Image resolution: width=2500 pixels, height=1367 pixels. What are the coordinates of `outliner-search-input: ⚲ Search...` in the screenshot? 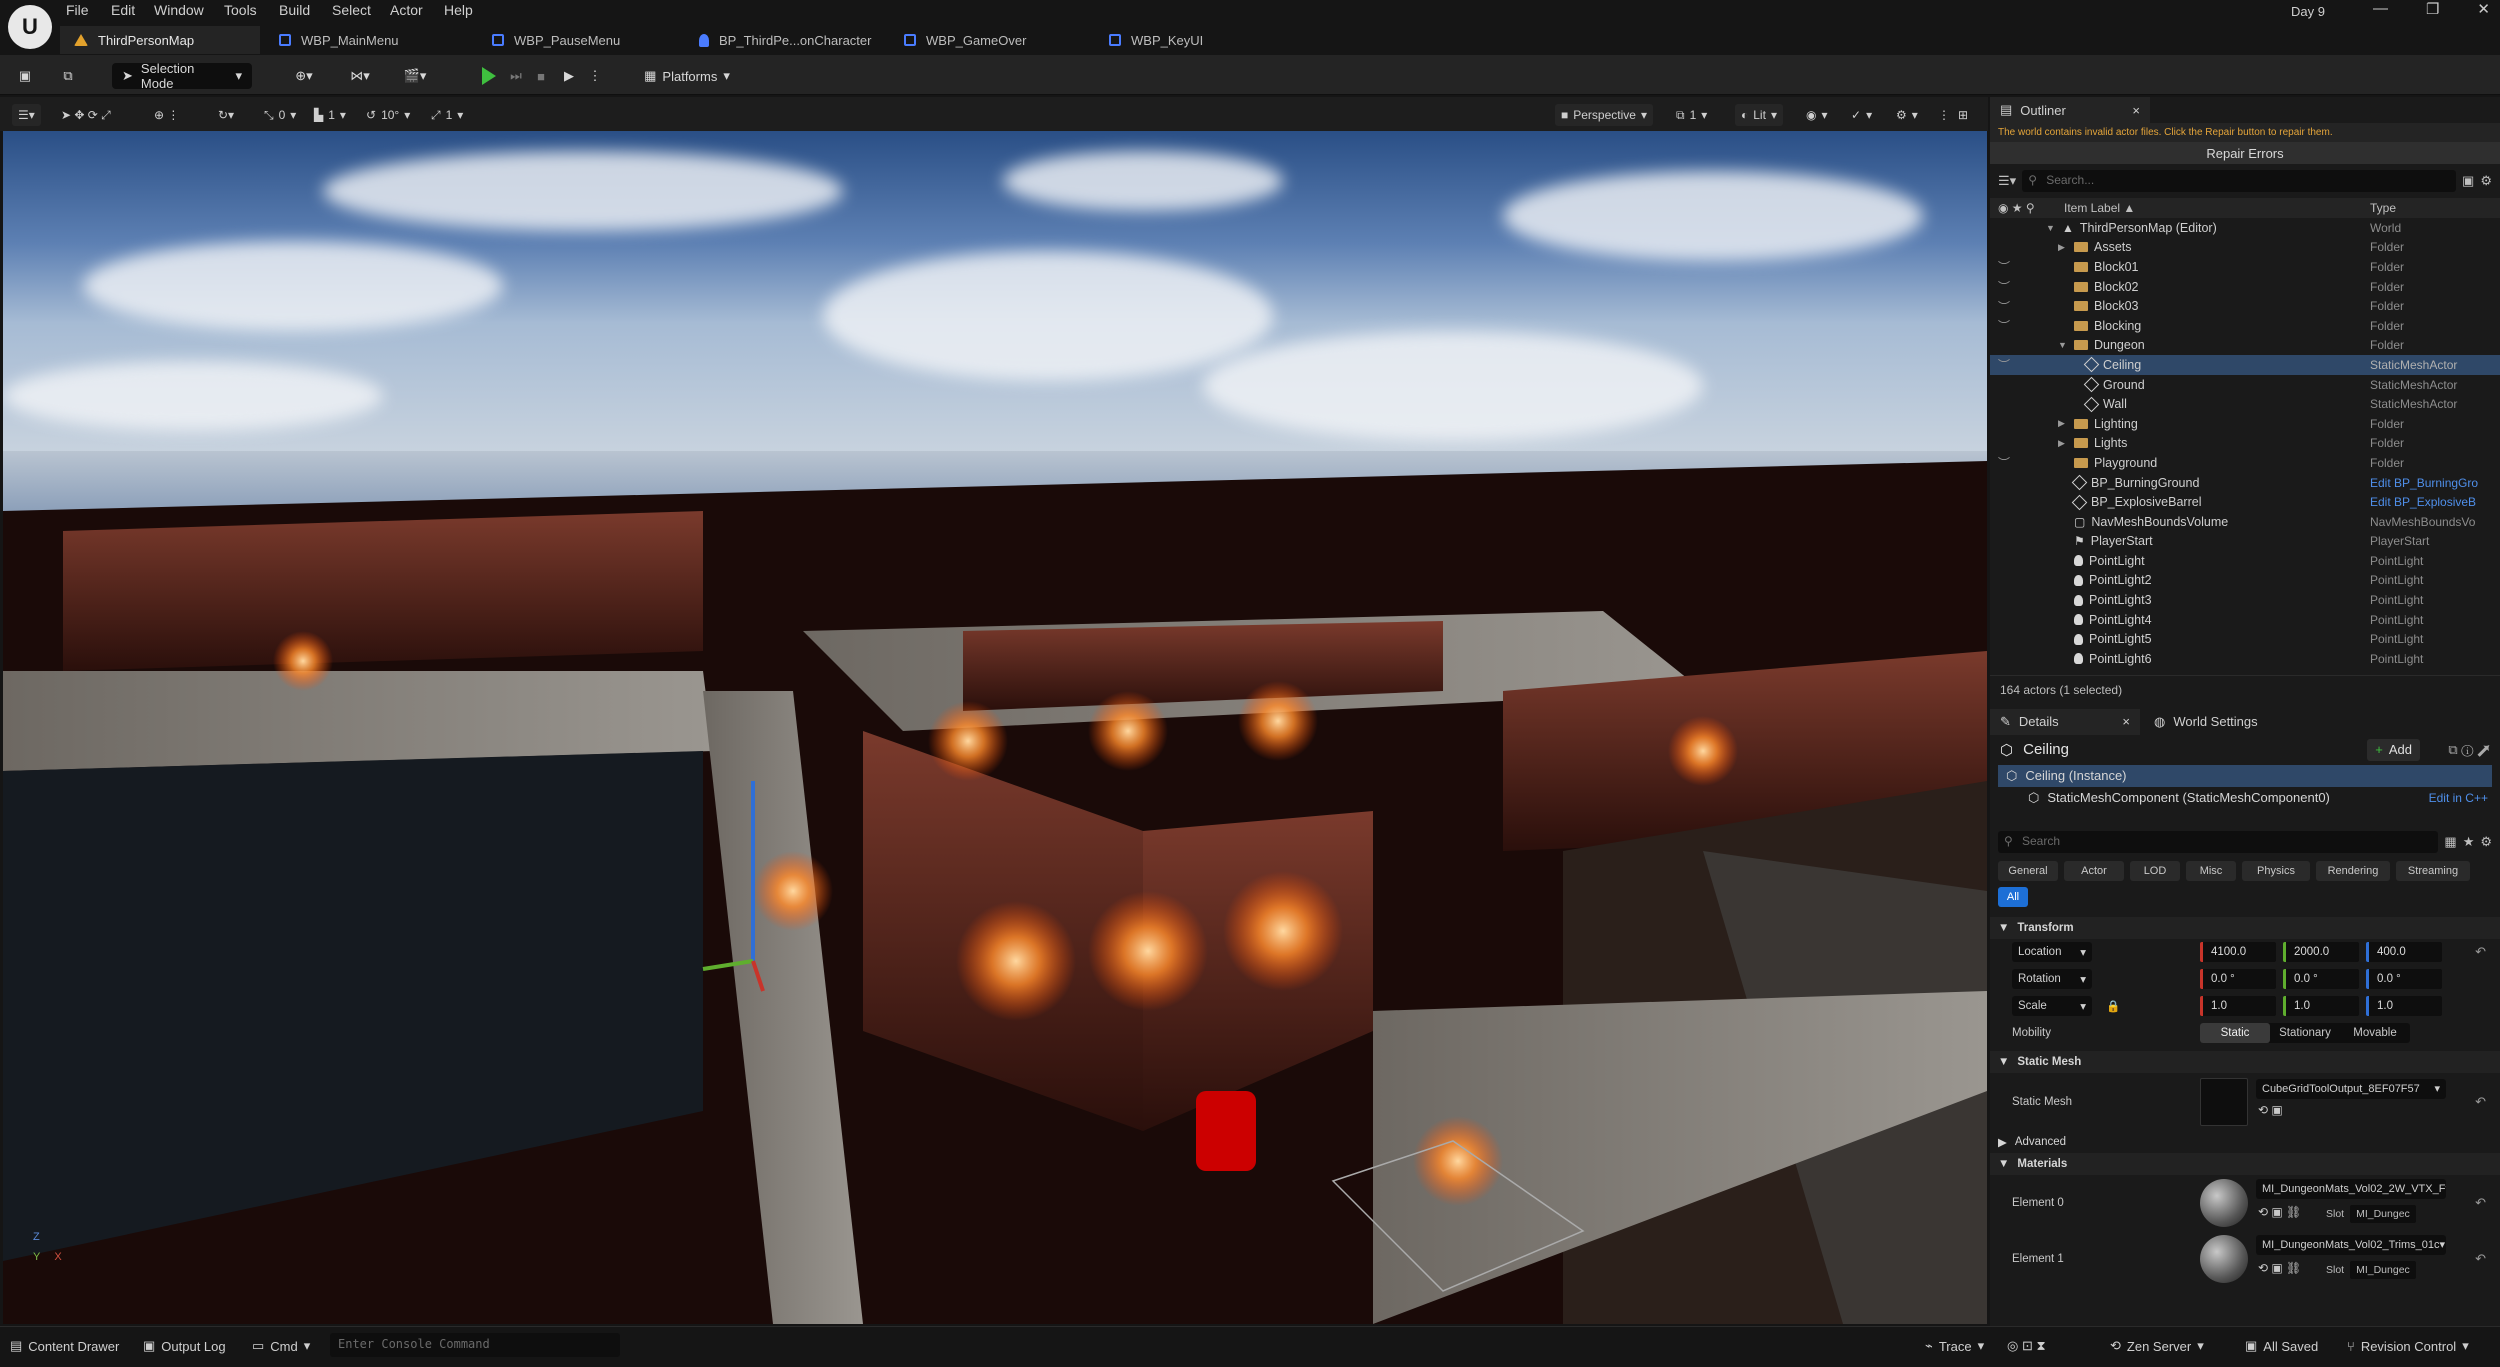 It's located at (2239, 181).